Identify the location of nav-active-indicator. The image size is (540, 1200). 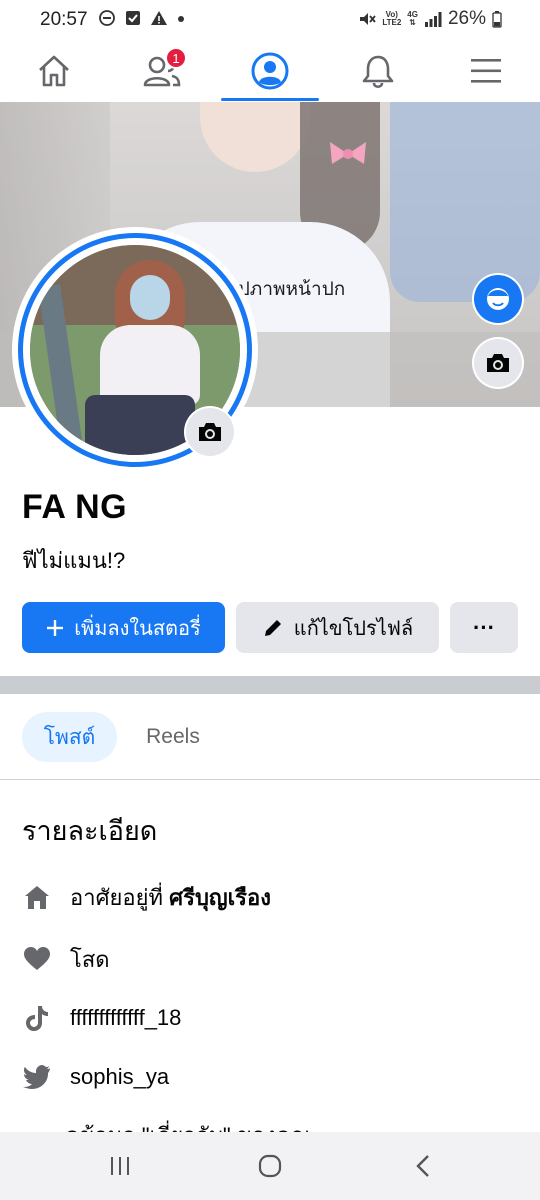
(270, 99).